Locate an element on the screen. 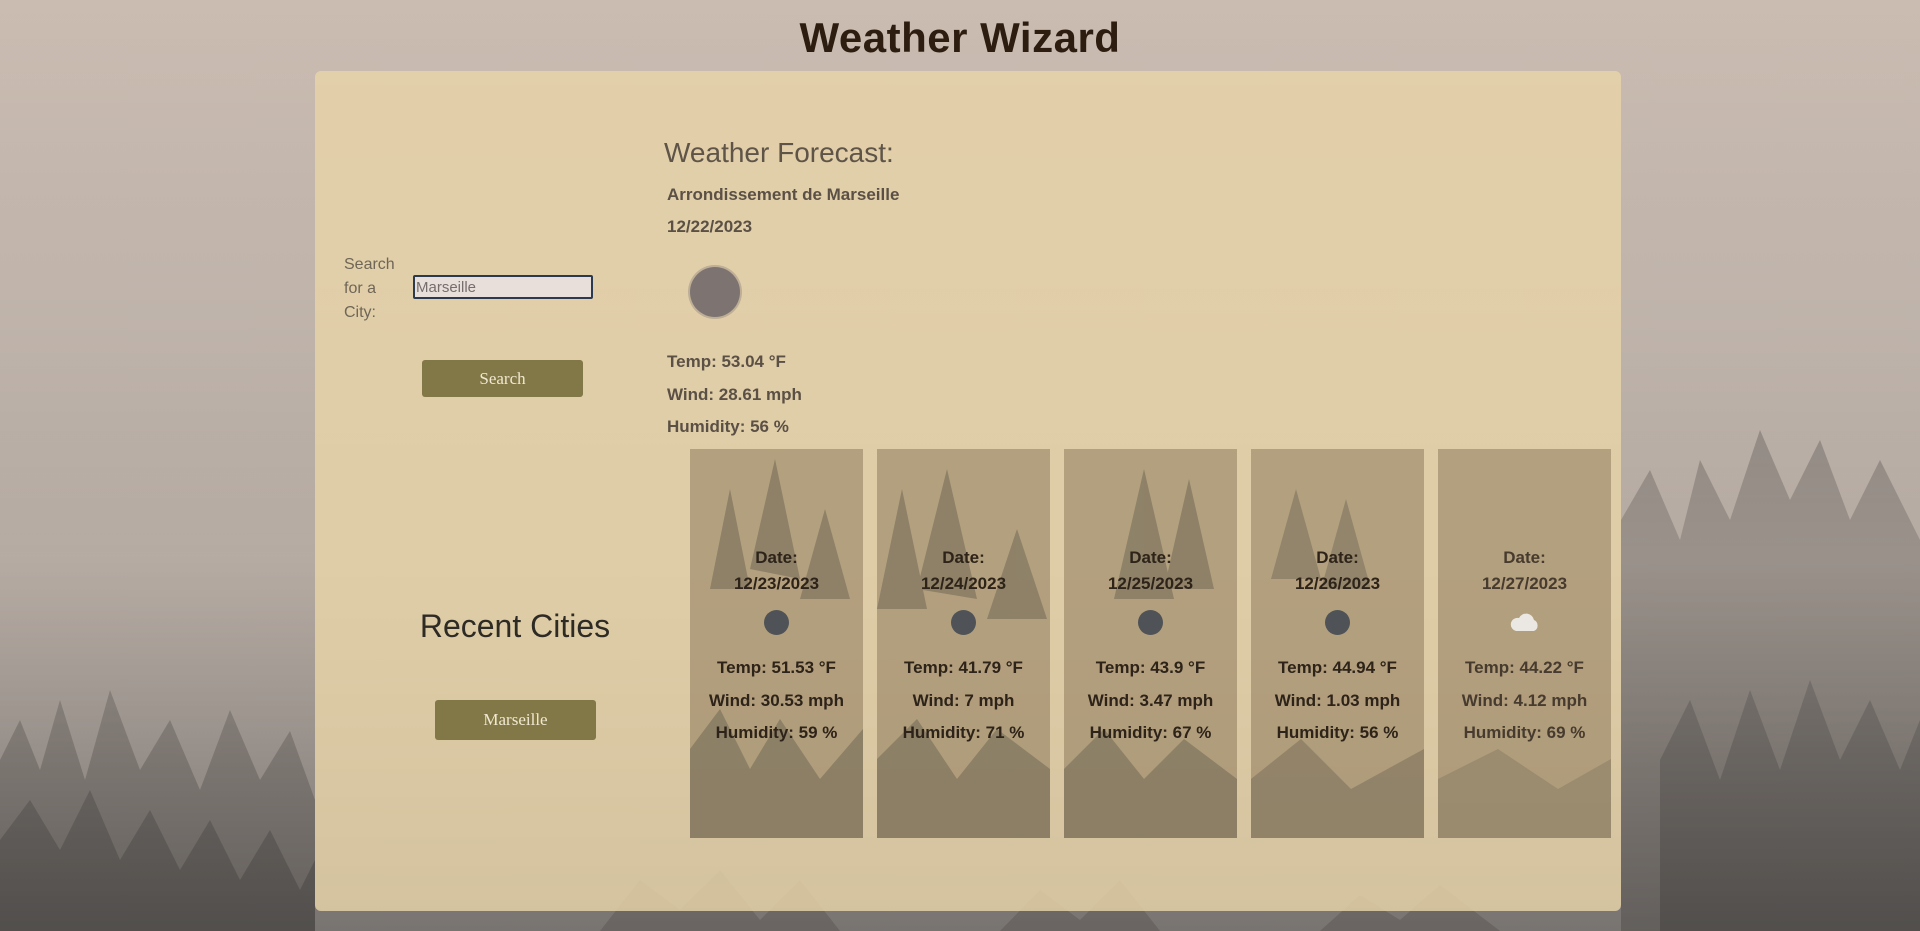 This screenshot has width=1920, height=931. forecast-temp: Temp: 51.53 °F is located at coordinates (776, 667).